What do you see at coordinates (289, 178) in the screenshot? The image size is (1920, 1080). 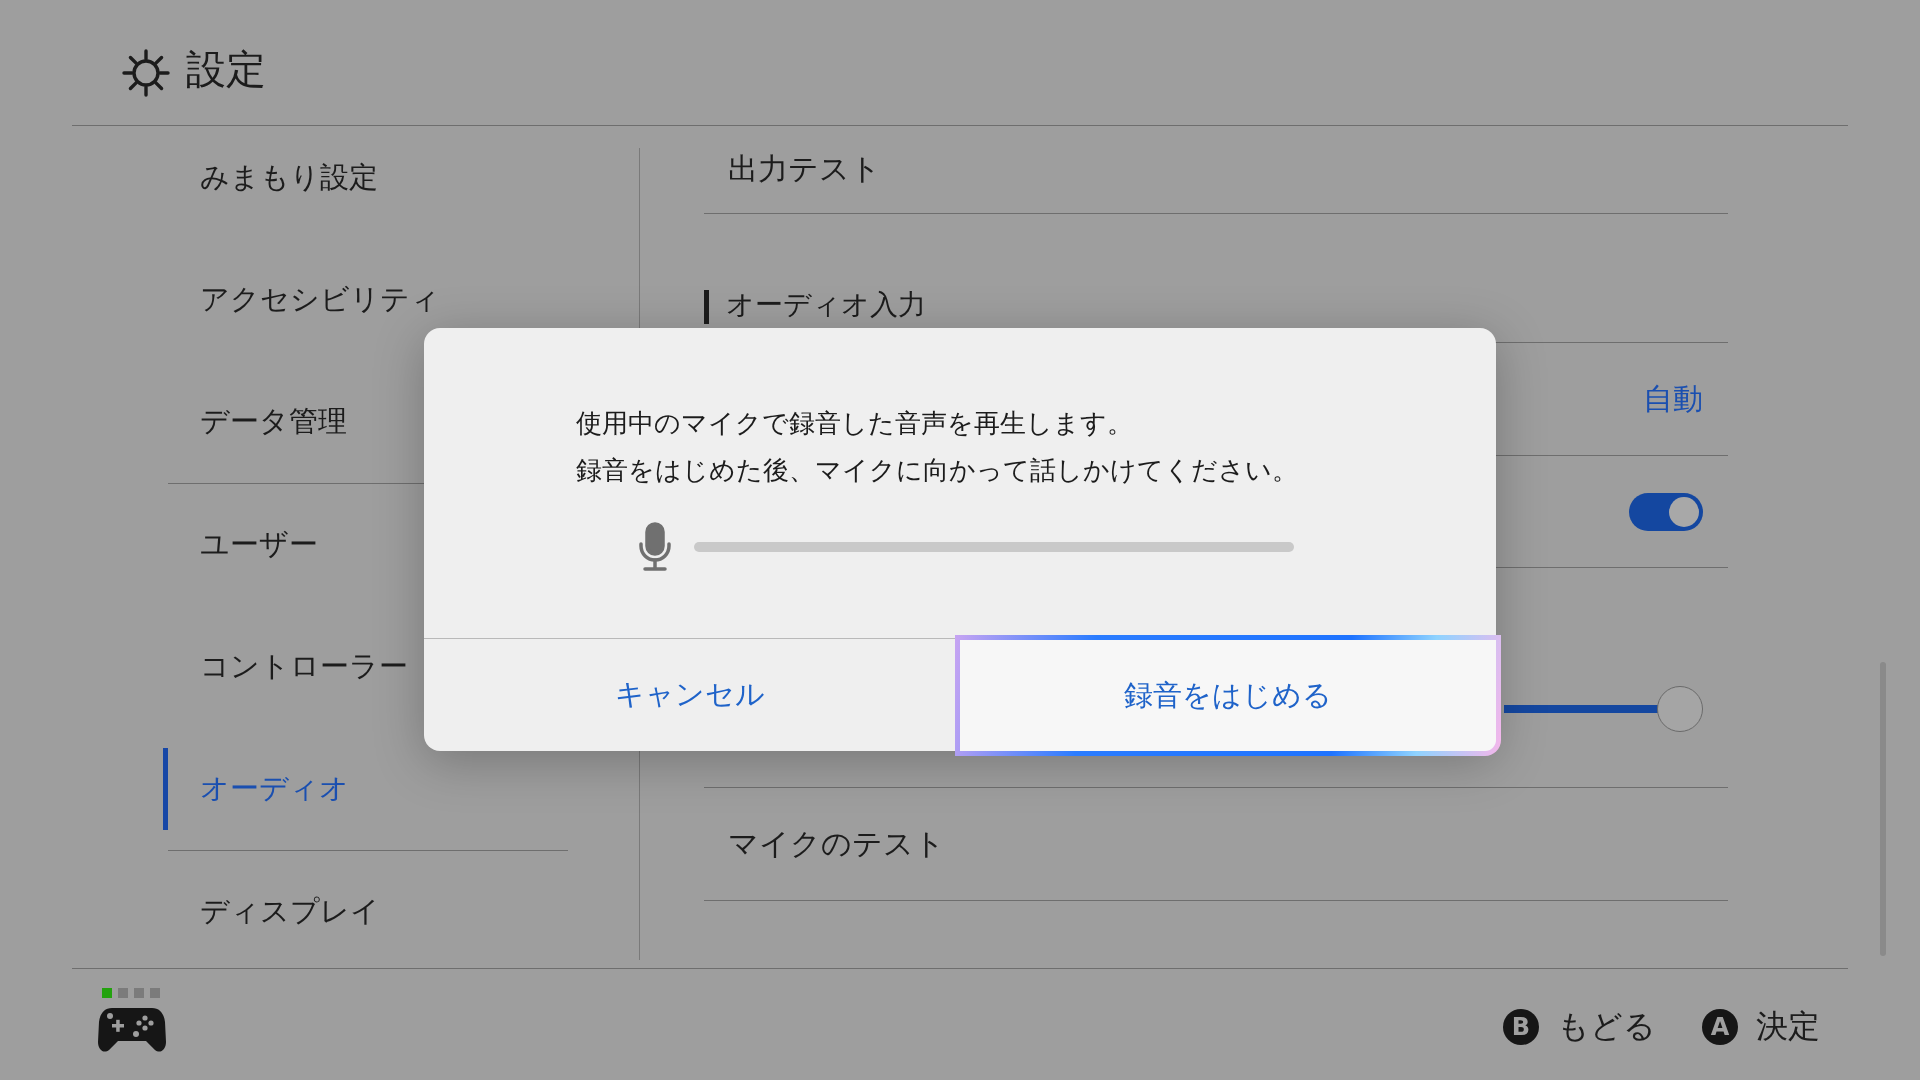 I see `menu-item: みまもり設定` at bounding box center [289, 178].